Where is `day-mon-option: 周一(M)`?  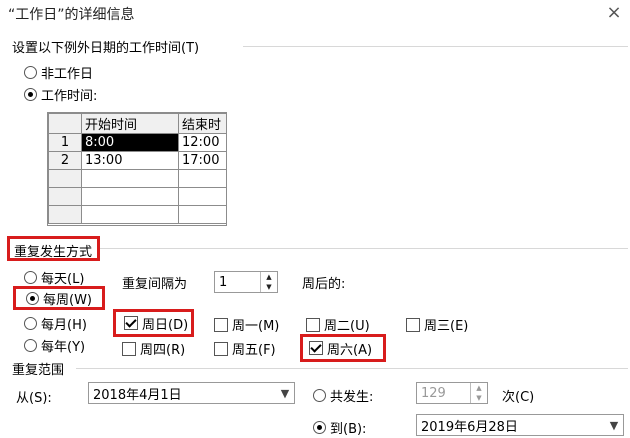 day-mon-option: 周一(M) is located at coordinates (246, 324).